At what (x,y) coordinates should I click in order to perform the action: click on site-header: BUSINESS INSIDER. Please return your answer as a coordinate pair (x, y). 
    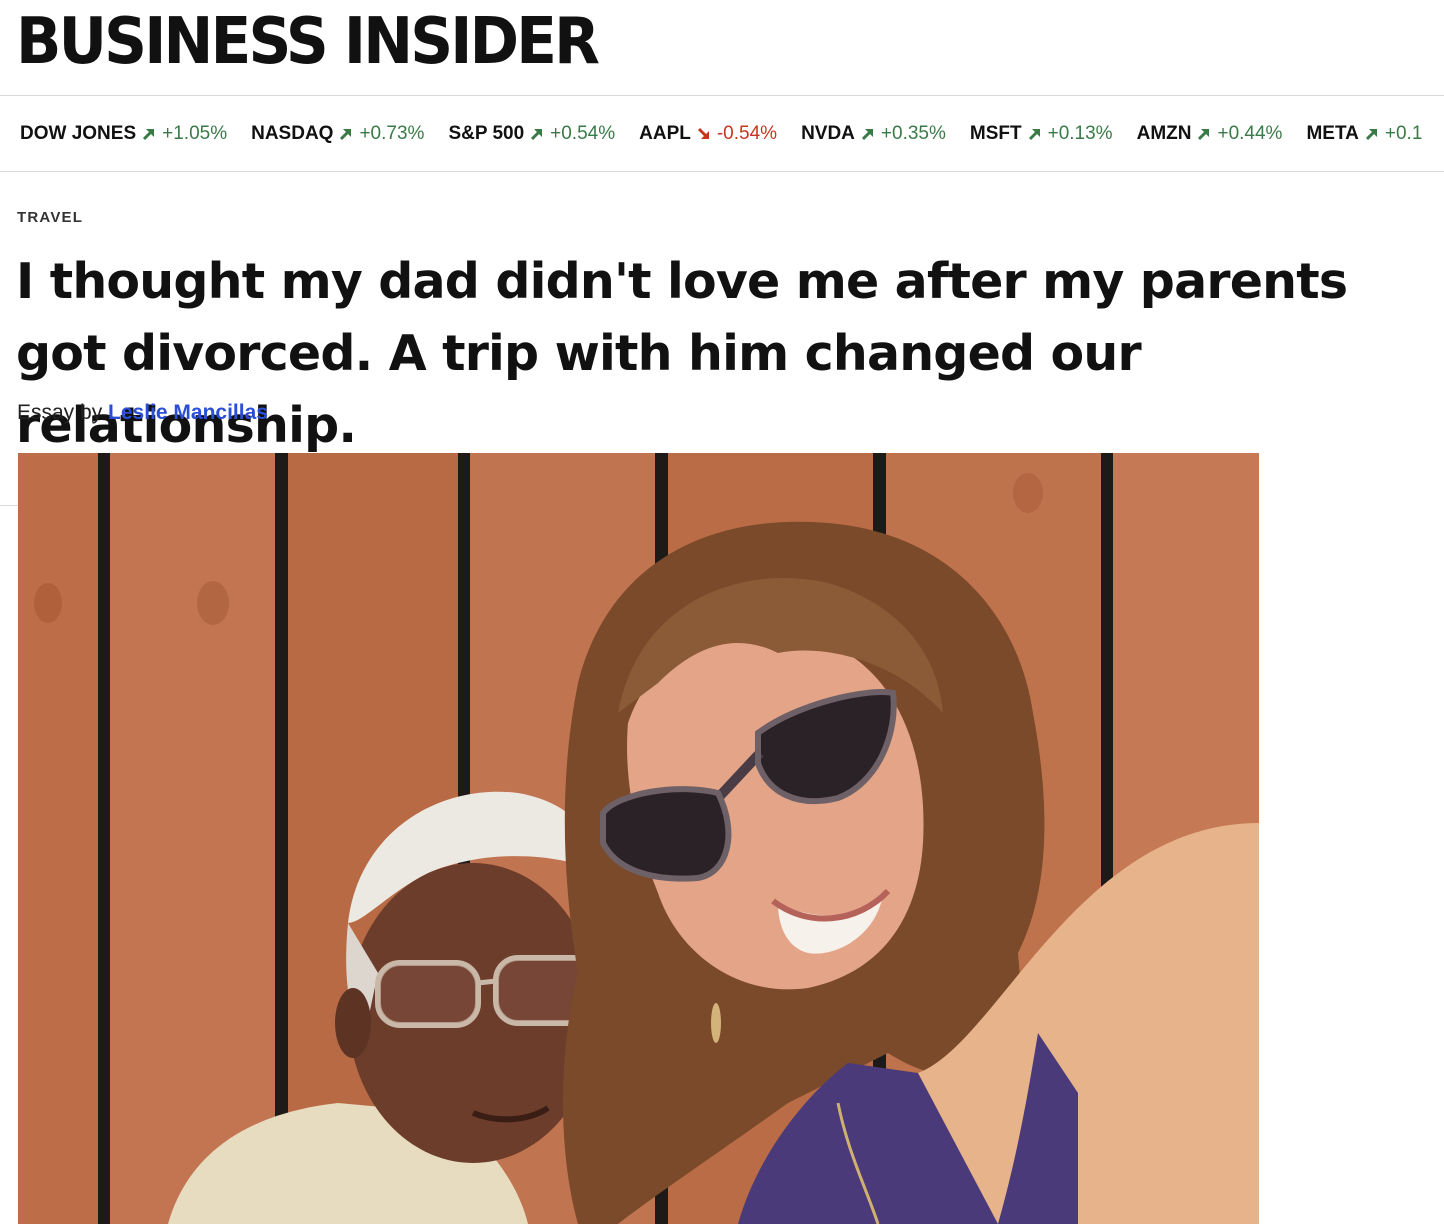
    Looking at the image, I should click on (722, 48).